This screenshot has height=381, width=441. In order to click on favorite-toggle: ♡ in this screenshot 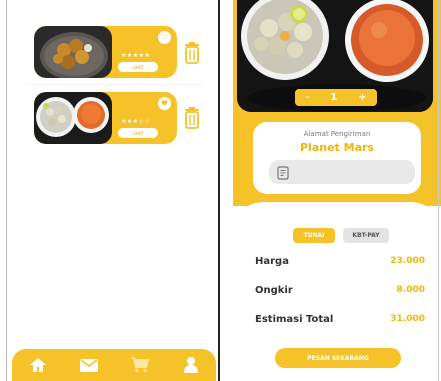, I will do `click(164, 37)`.